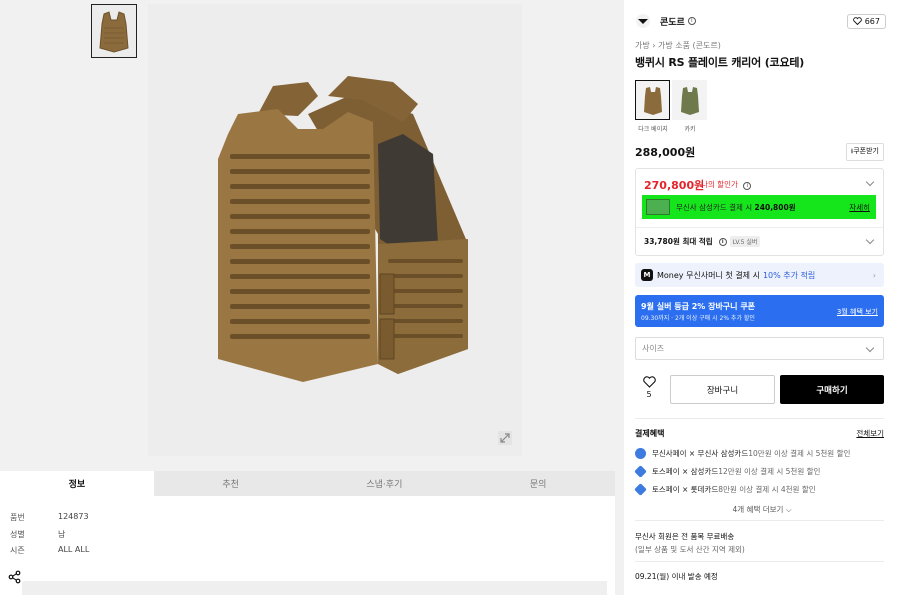  I want to click on view-all-link: 전체보기, so click(870, 433).